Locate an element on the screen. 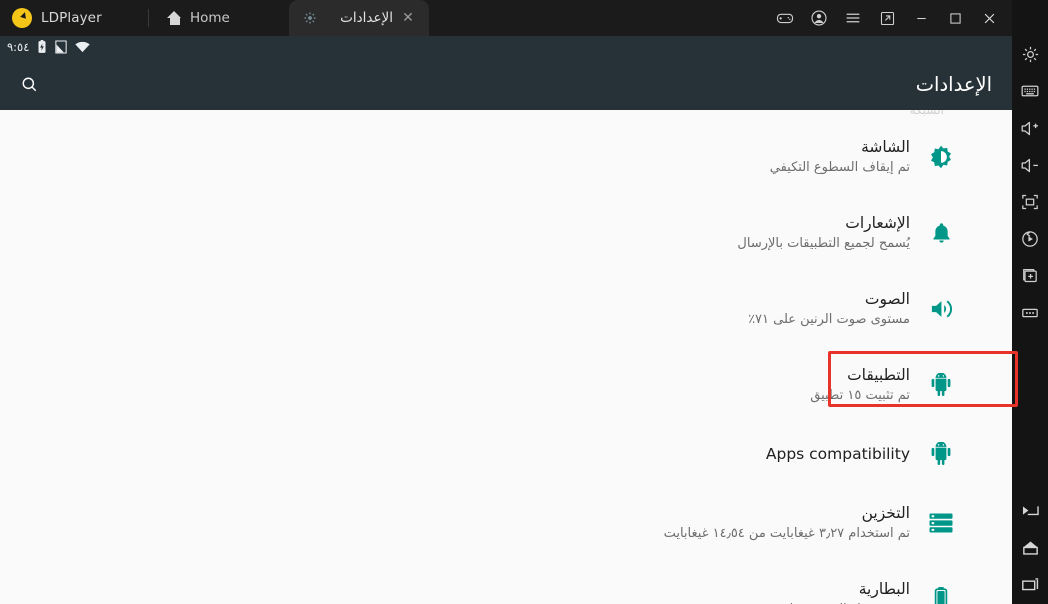 Image resolution: width=1048 pixels, height=604 pixels. list-item-title: البطارية is located at coordinates (884, 589).